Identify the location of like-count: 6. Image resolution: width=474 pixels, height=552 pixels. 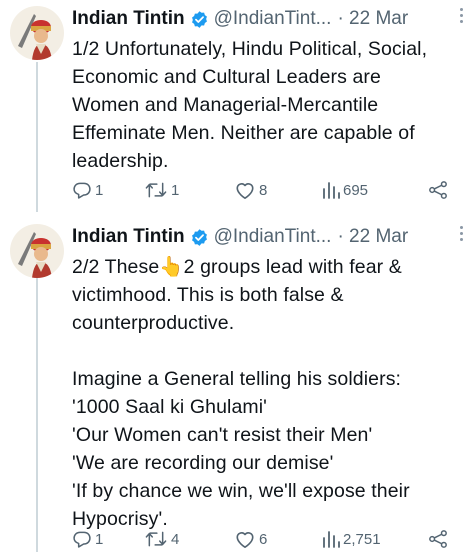
(263, 539).